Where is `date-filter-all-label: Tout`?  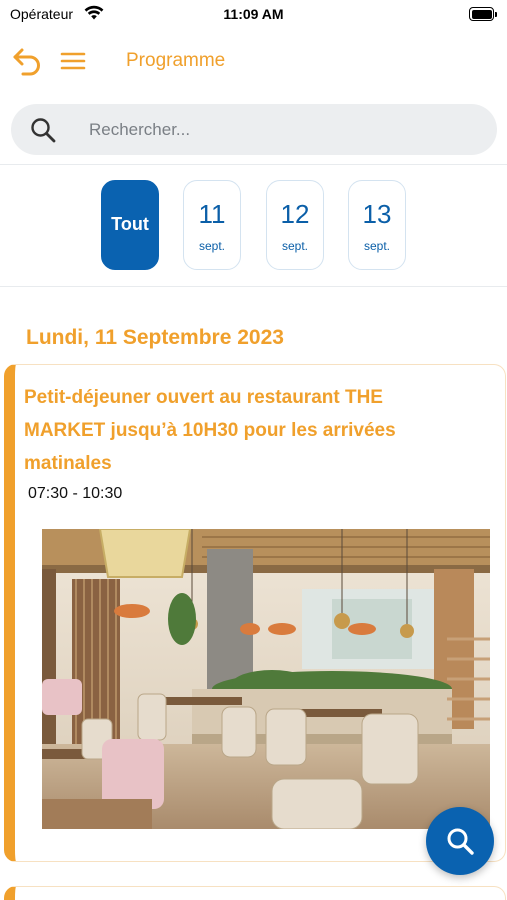 date-filter-all-label: Tout is located at coordinates (130, 224).